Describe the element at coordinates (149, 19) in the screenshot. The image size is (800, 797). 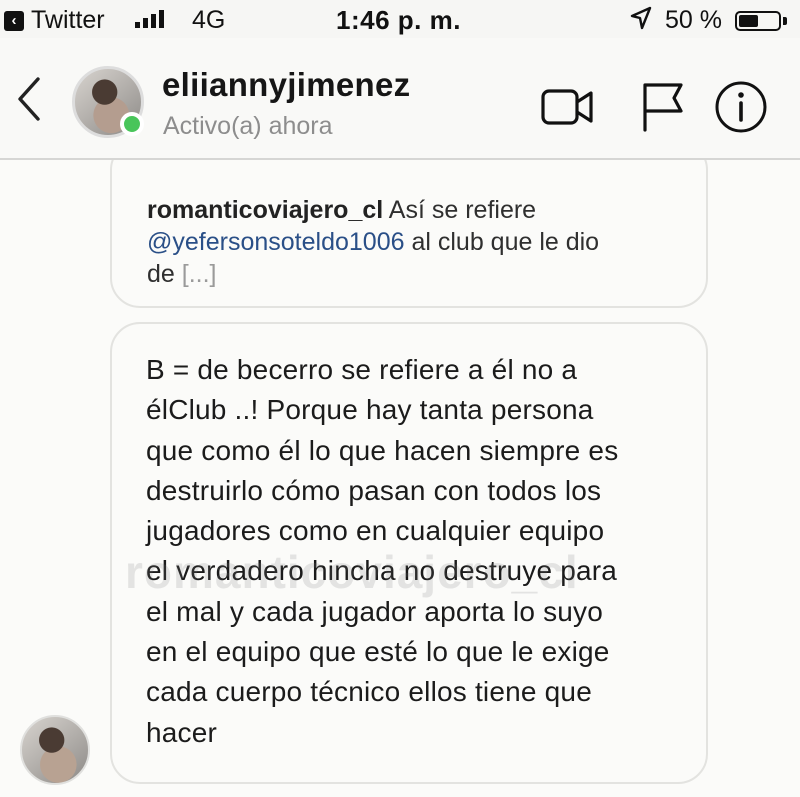
I see `signal-icon` at that location.